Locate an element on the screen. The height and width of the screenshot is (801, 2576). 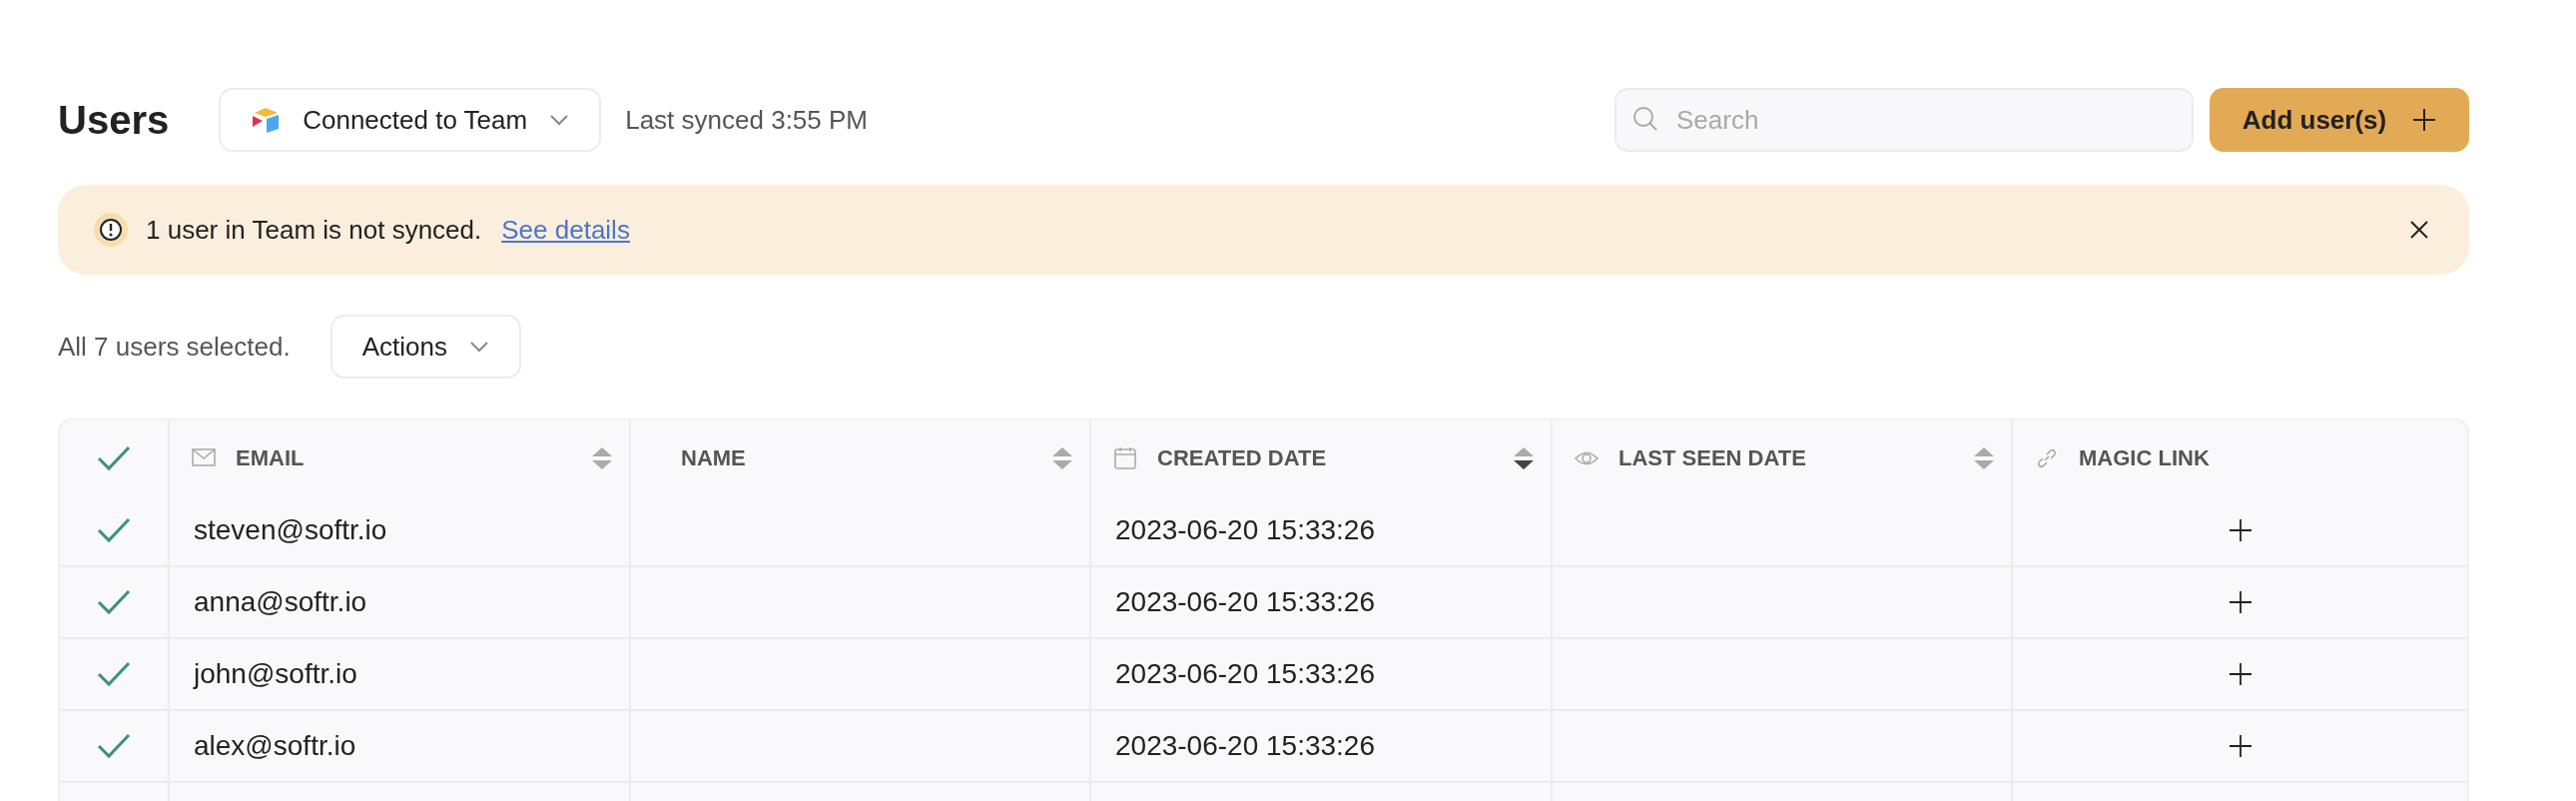
email-cell: anna@softr.io is located at coordinates (400, 602).